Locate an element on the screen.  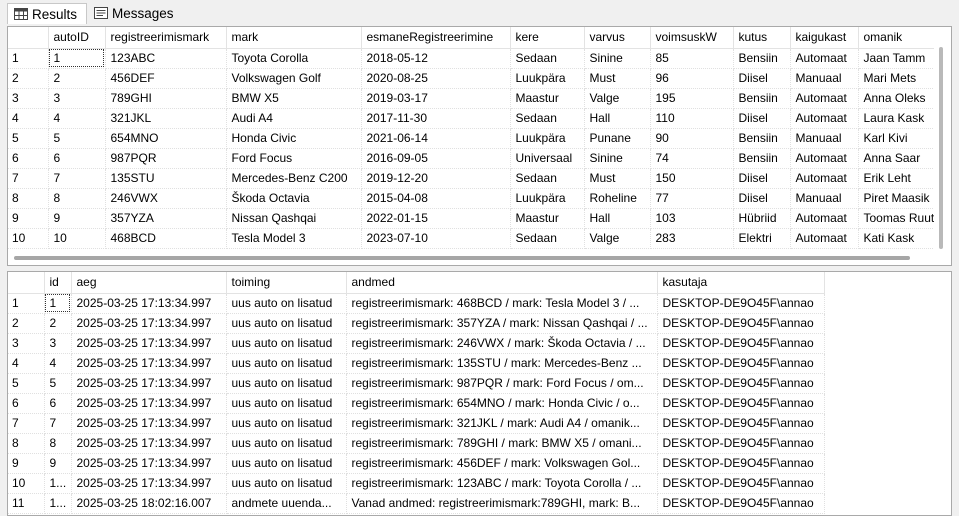
cell-omanik: Mari Mets is located at coordinates (902, 78).